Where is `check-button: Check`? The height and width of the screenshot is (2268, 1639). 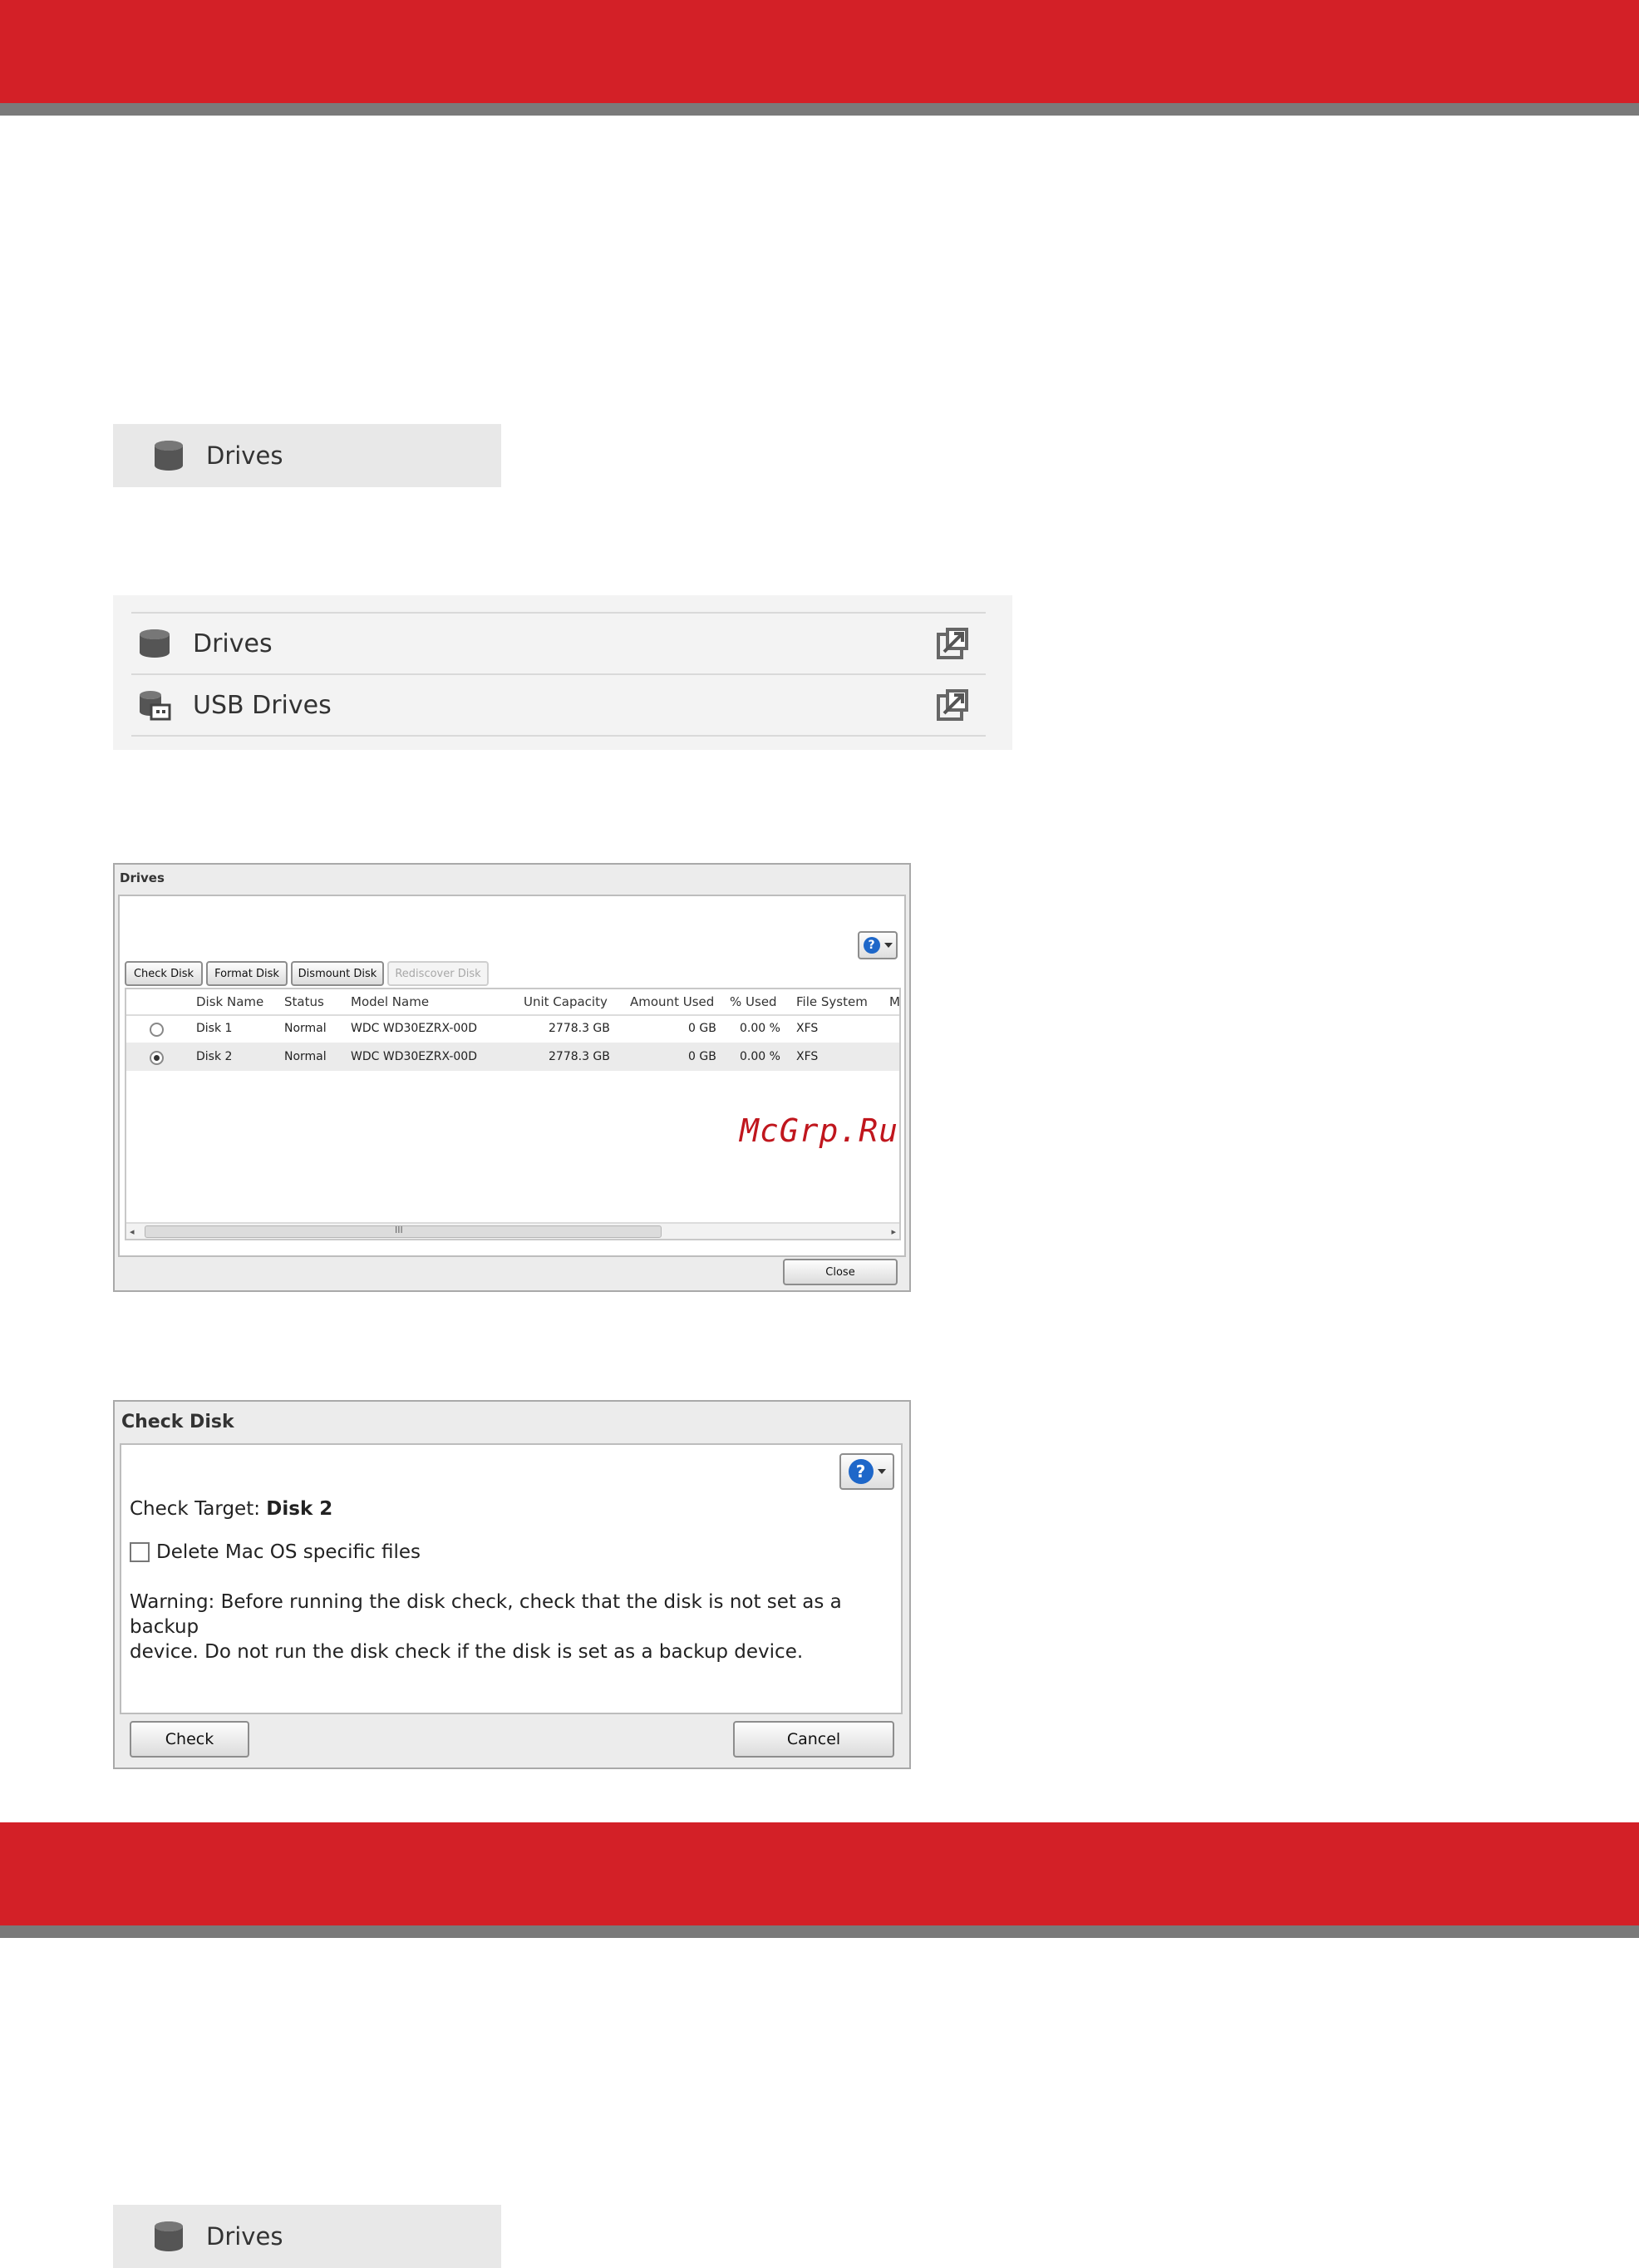 check-button: Check is located at coordinates (189, 1739).